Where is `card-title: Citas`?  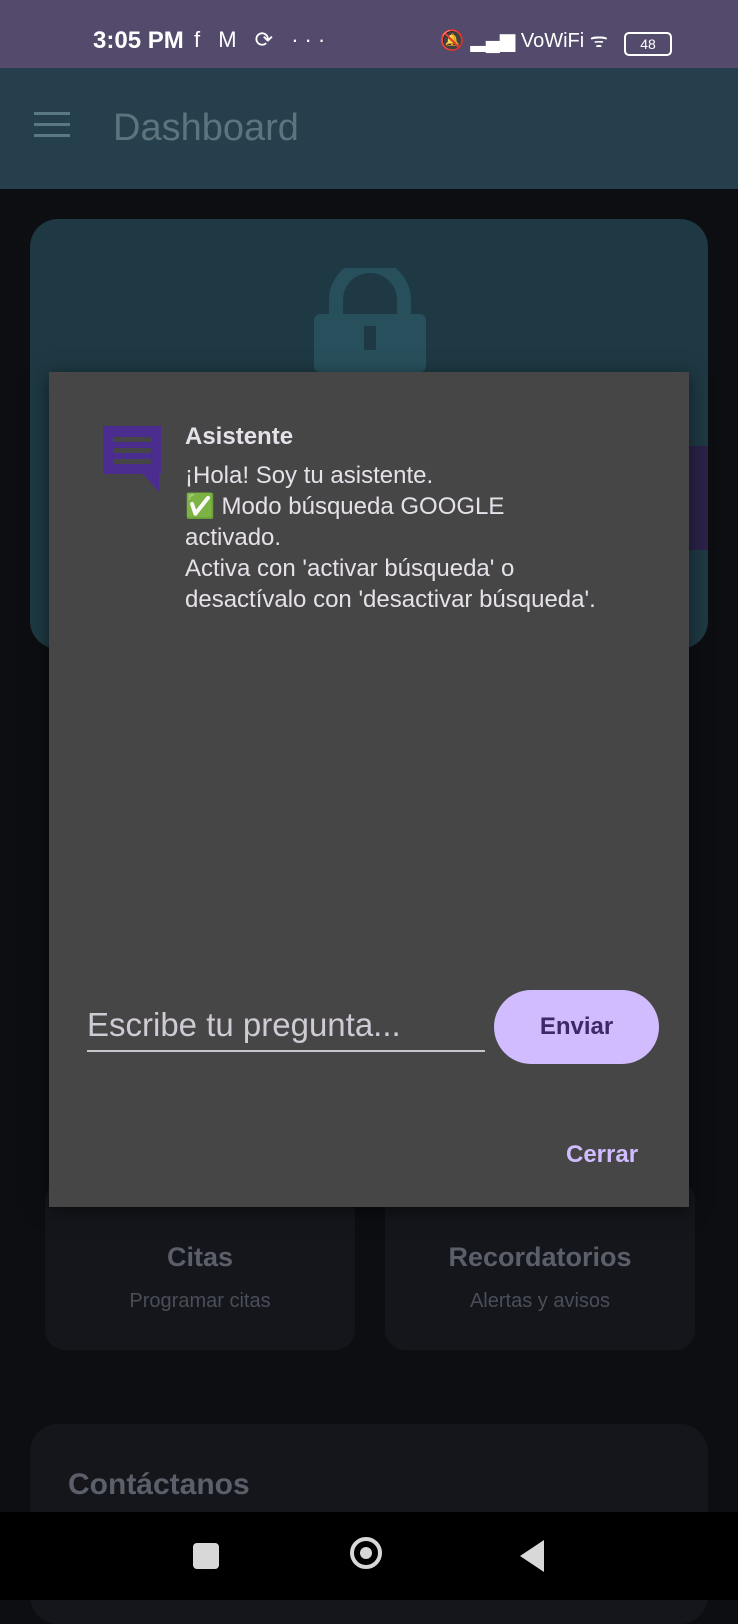 card-title: Citas is located at coordinates (200, 1257).